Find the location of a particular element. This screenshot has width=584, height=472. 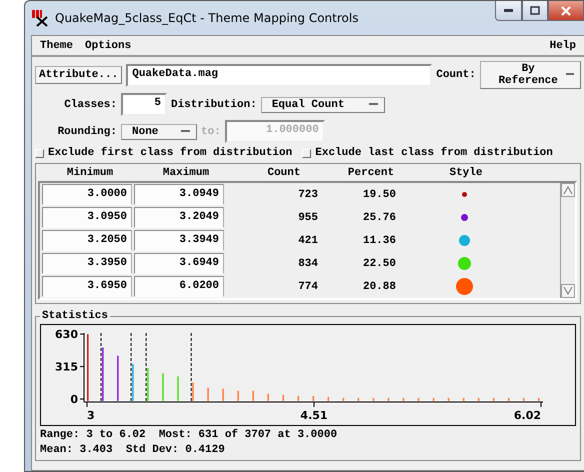

field-label: Classes: is located at coordinates (90, 104).